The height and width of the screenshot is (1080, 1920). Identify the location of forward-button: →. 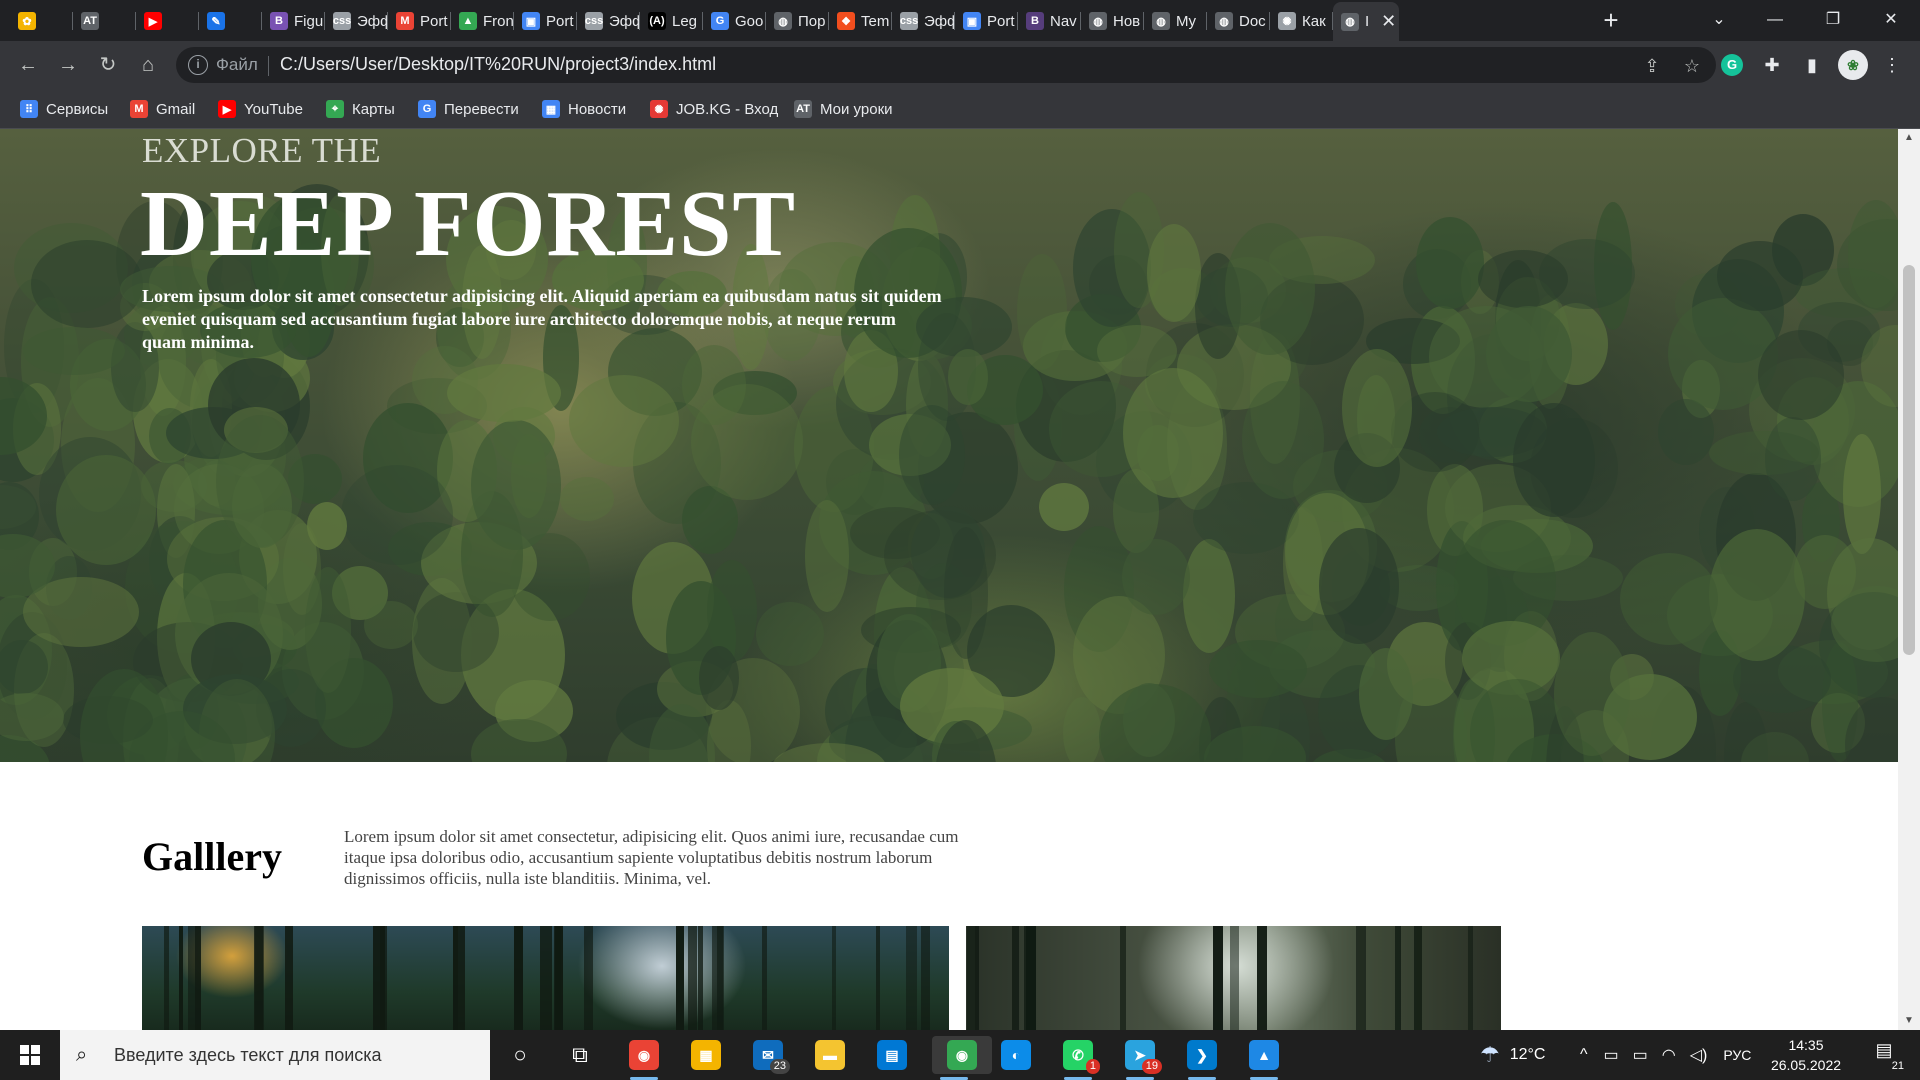
(68, 65).